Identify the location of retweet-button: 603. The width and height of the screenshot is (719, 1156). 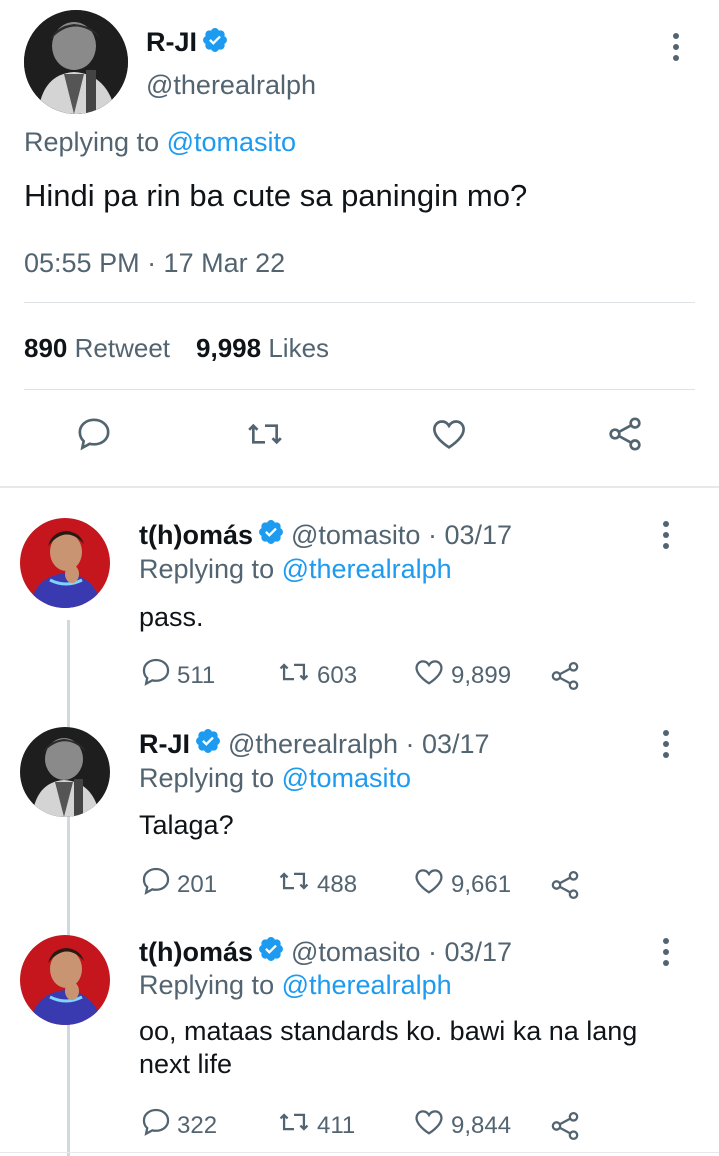
(343, 675).